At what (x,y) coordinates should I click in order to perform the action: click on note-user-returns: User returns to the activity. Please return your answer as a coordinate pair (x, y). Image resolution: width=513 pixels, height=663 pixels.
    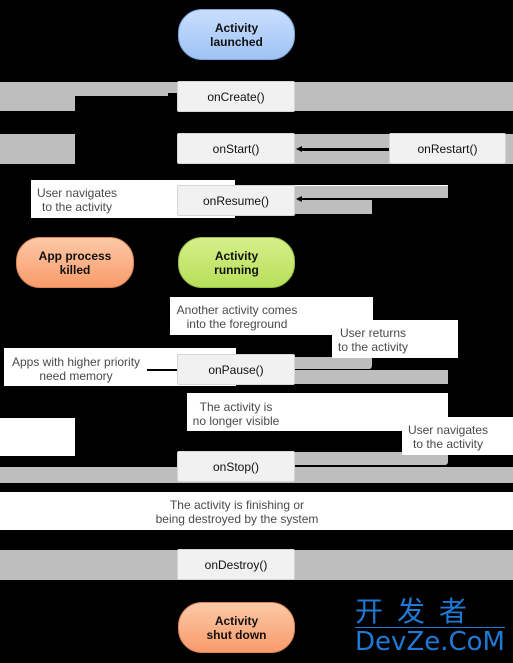
    Looking at the image, I should click on (373, 340).